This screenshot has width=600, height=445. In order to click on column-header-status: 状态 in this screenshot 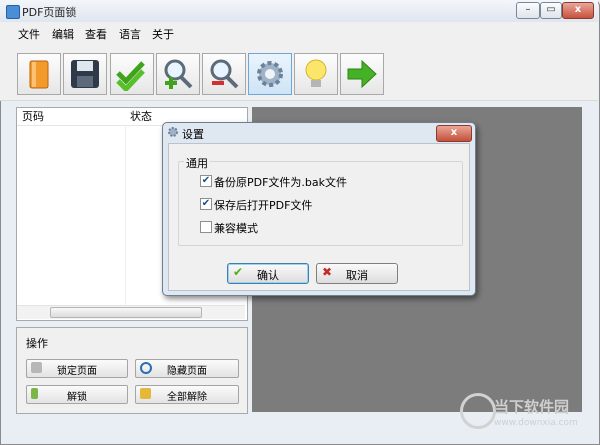, I will do `click(141, 117)`.